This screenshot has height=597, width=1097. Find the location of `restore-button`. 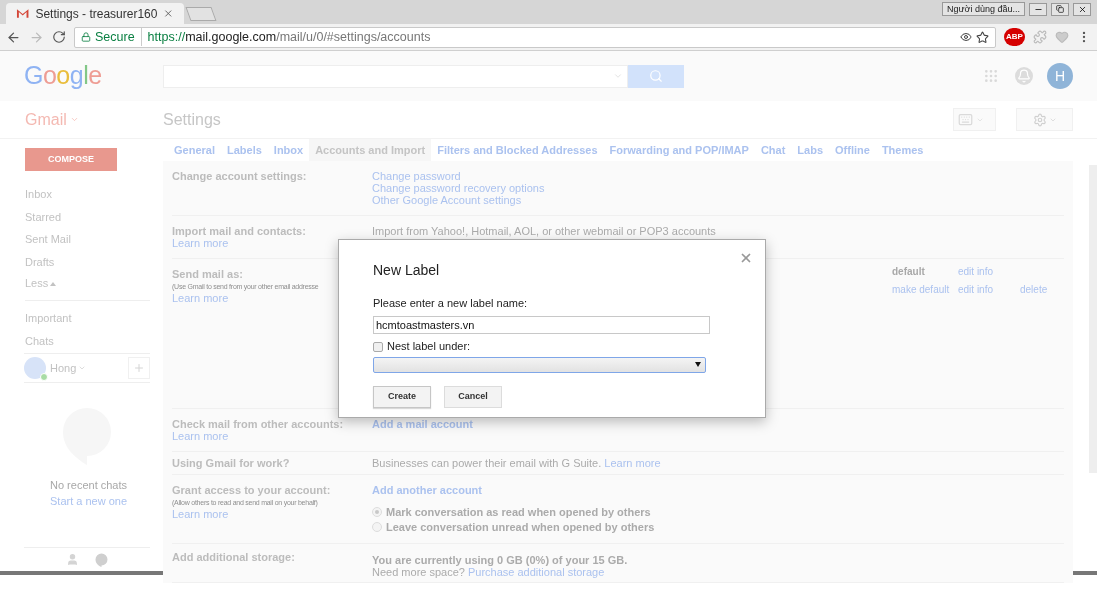

restore-button is located at coordinates (1060, 9).